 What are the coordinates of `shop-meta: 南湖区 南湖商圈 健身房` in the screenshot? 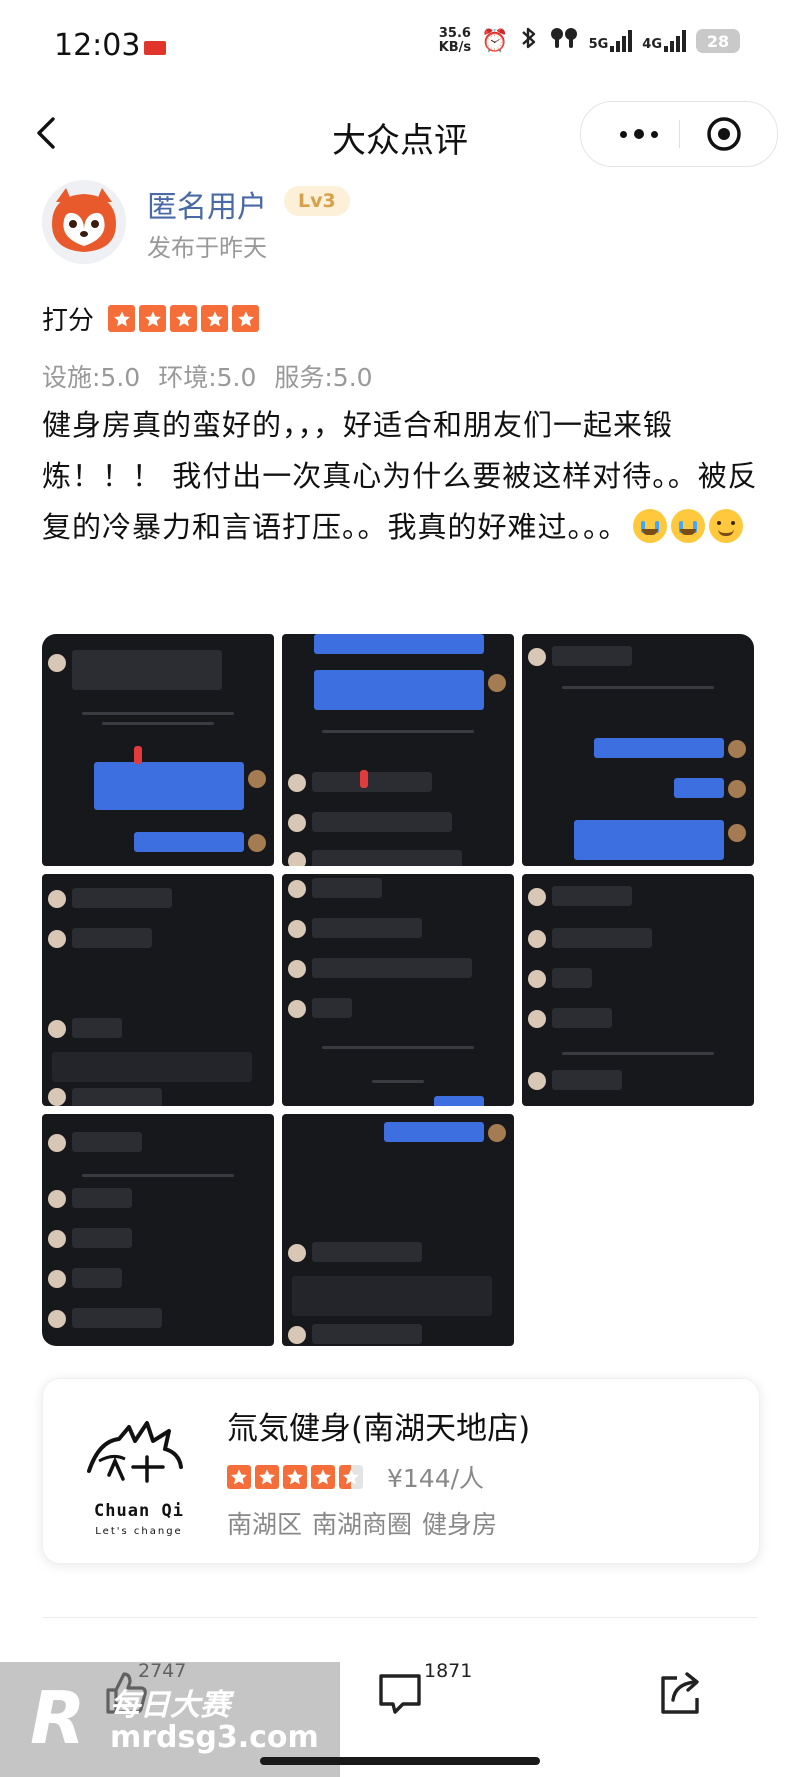 It's located at (362, 1523).